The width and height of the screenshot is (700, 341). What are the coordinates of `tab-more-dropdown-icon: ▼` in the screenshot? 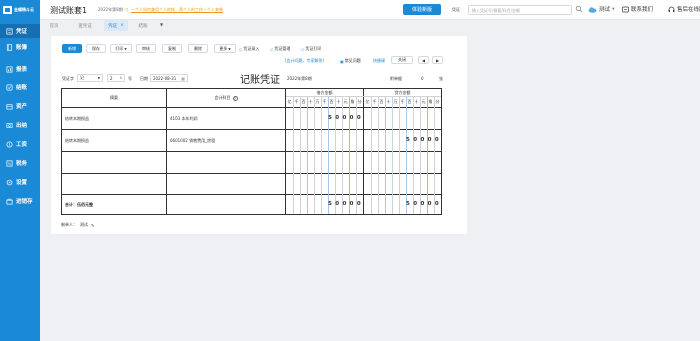 It's located at (163, 25).